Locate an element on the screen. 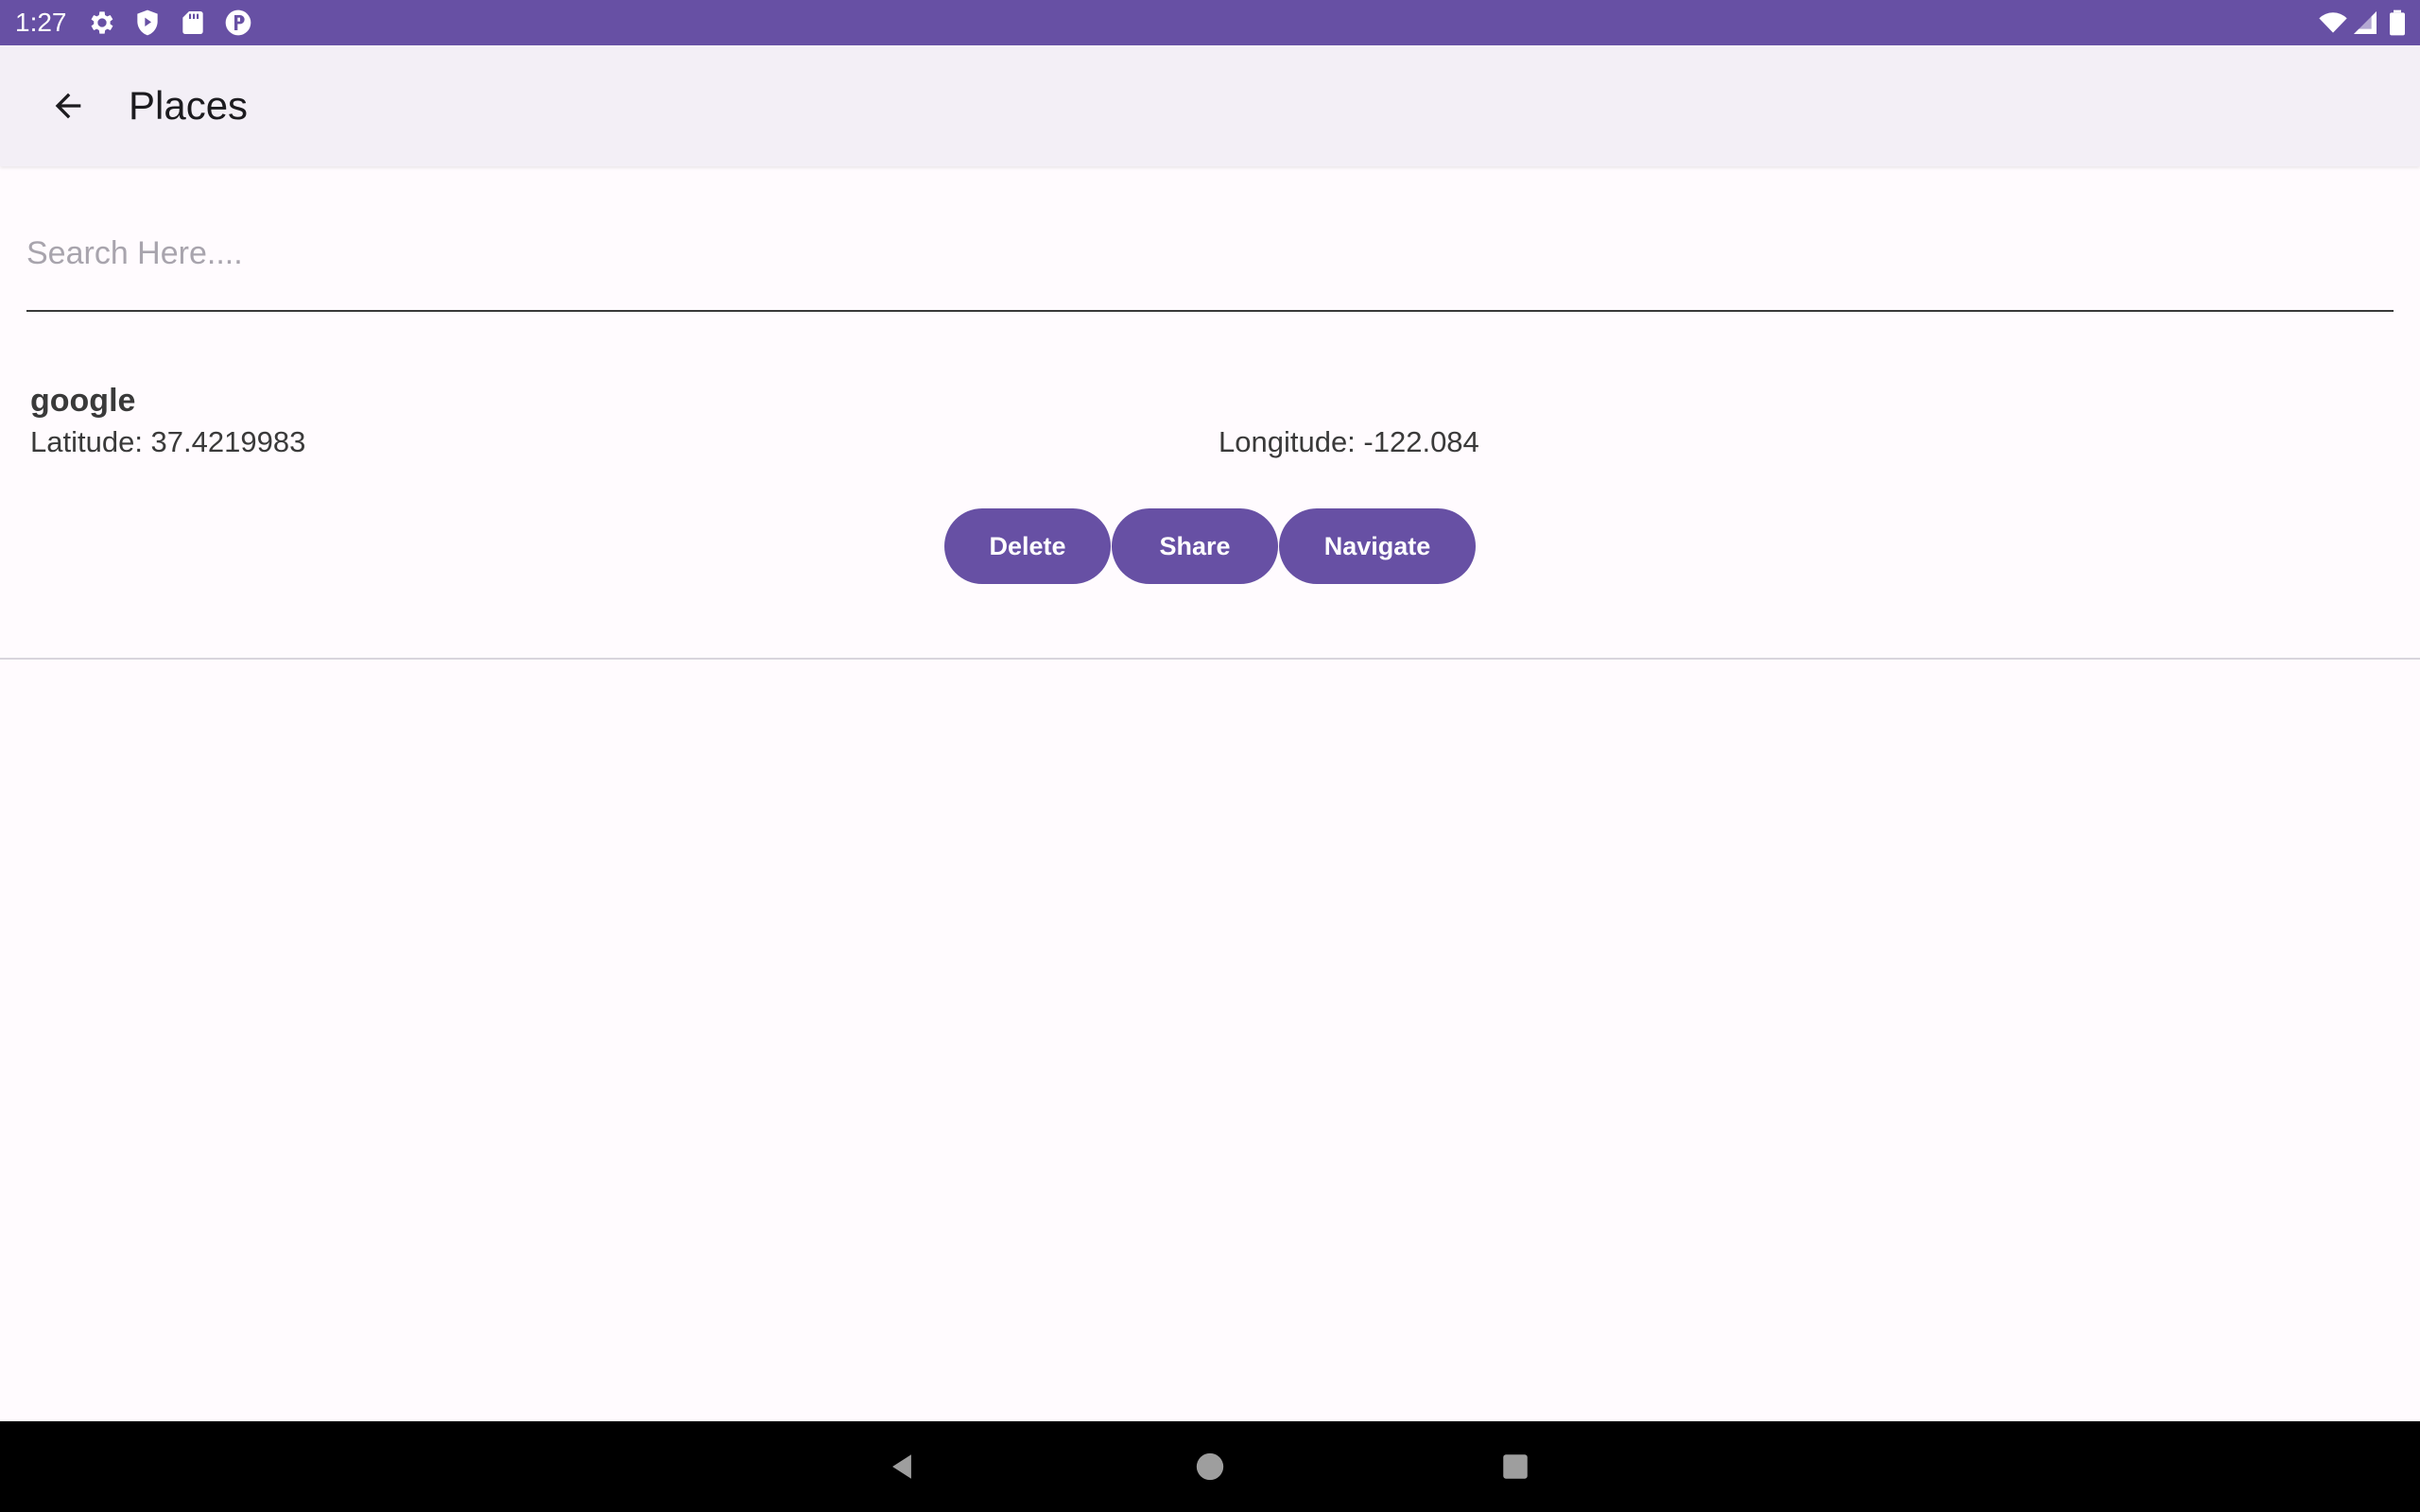  cellular-signal-icon is located at coordinates (2366, 22).